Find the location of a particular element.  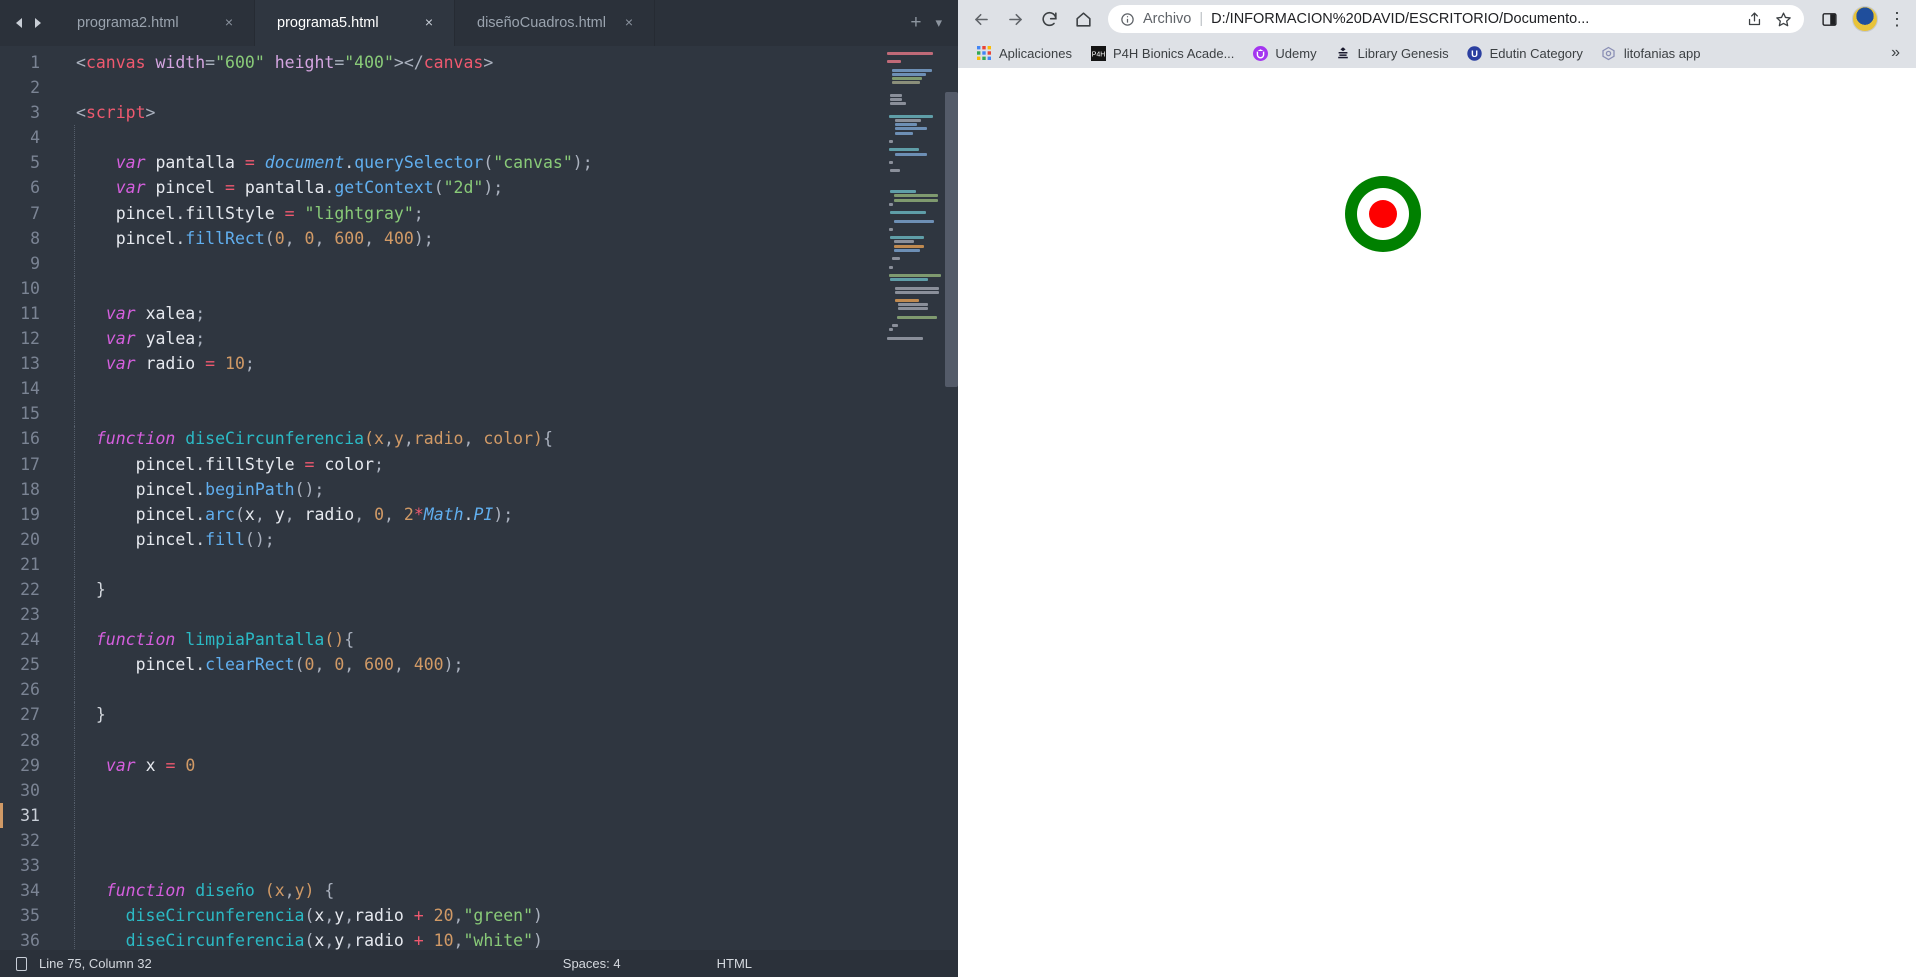

code-line: 11 var xalea; is located at coordinates (440, 313).